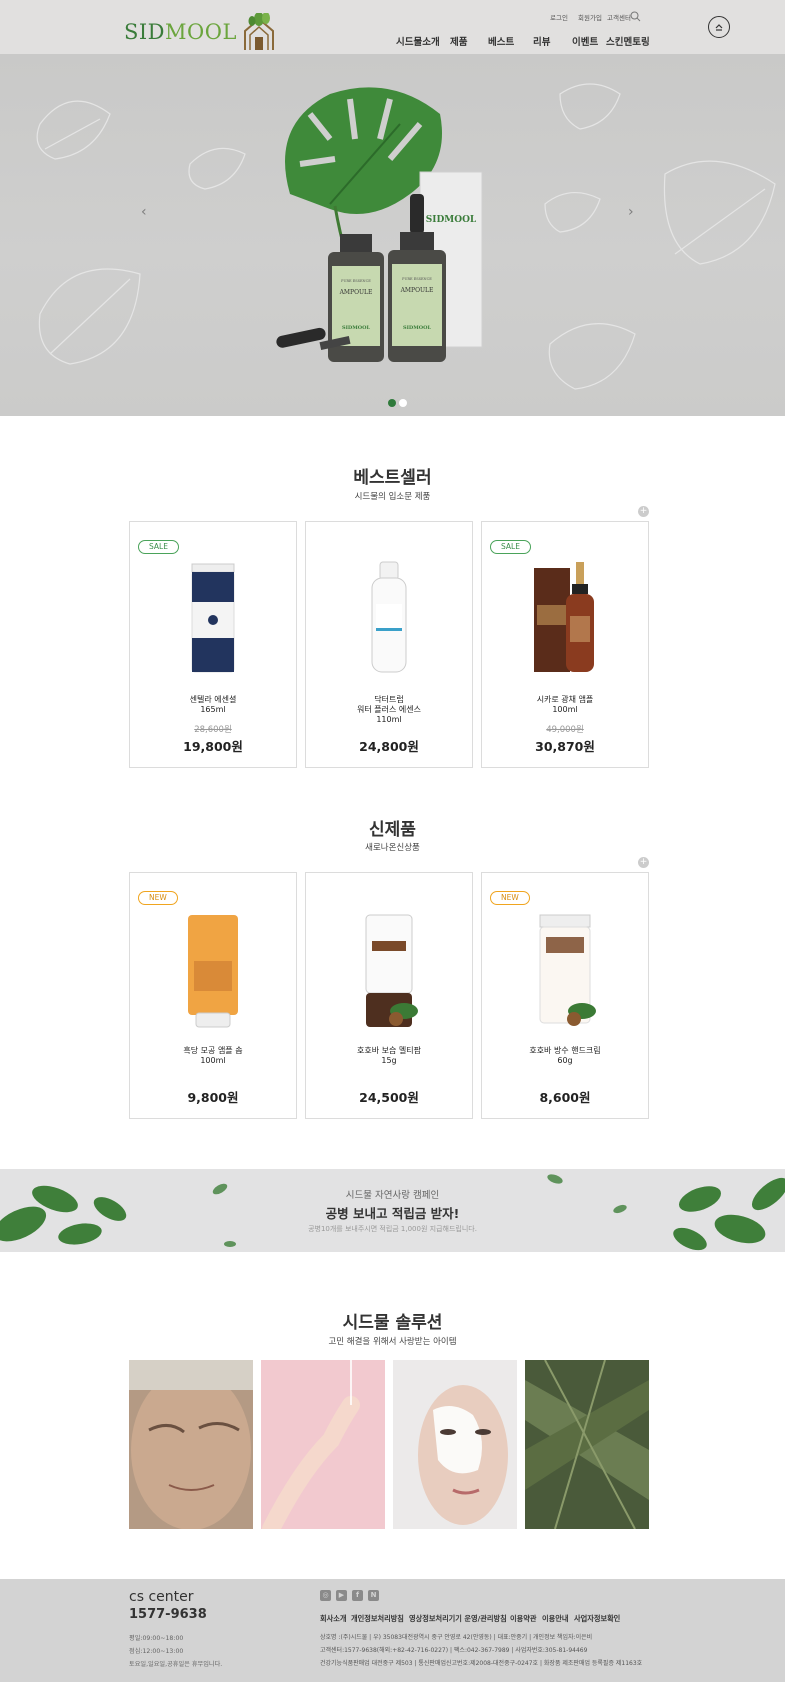 This screenshot has height=1682, width=785. I want to click on hero-pagination, so click(397, 403).